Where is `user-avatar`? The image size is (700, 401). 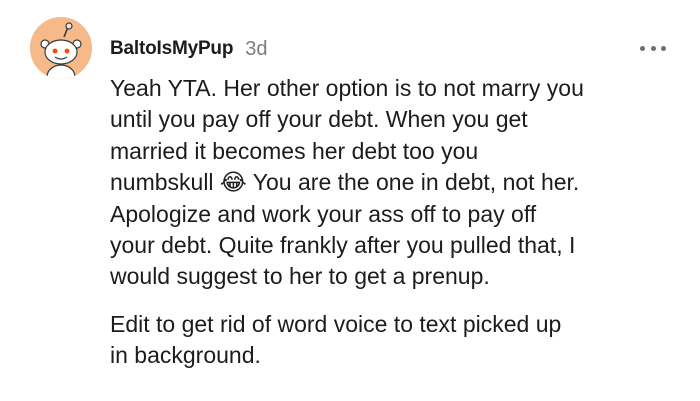 user-avatar is located at coordinates (61, 48).